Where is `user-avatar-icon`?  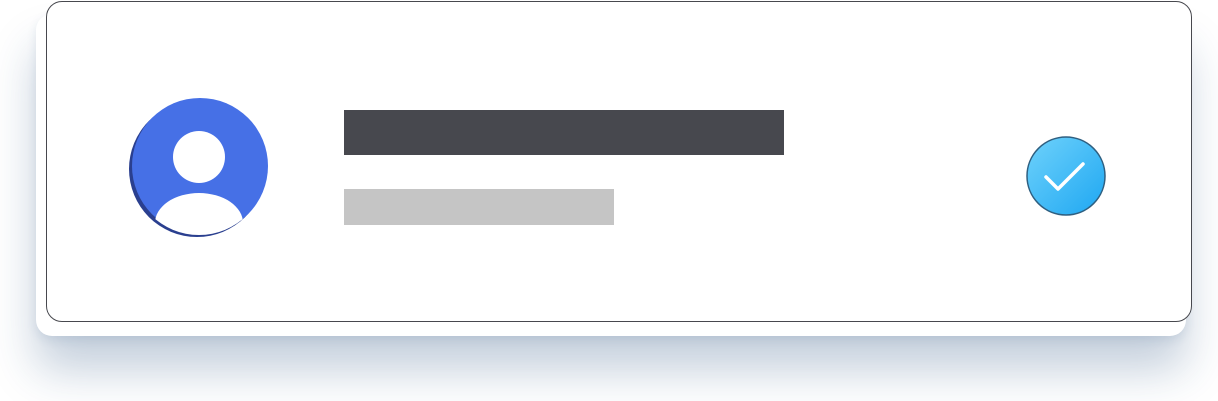 user-avatar-icon is located at coordinates (199, 167).